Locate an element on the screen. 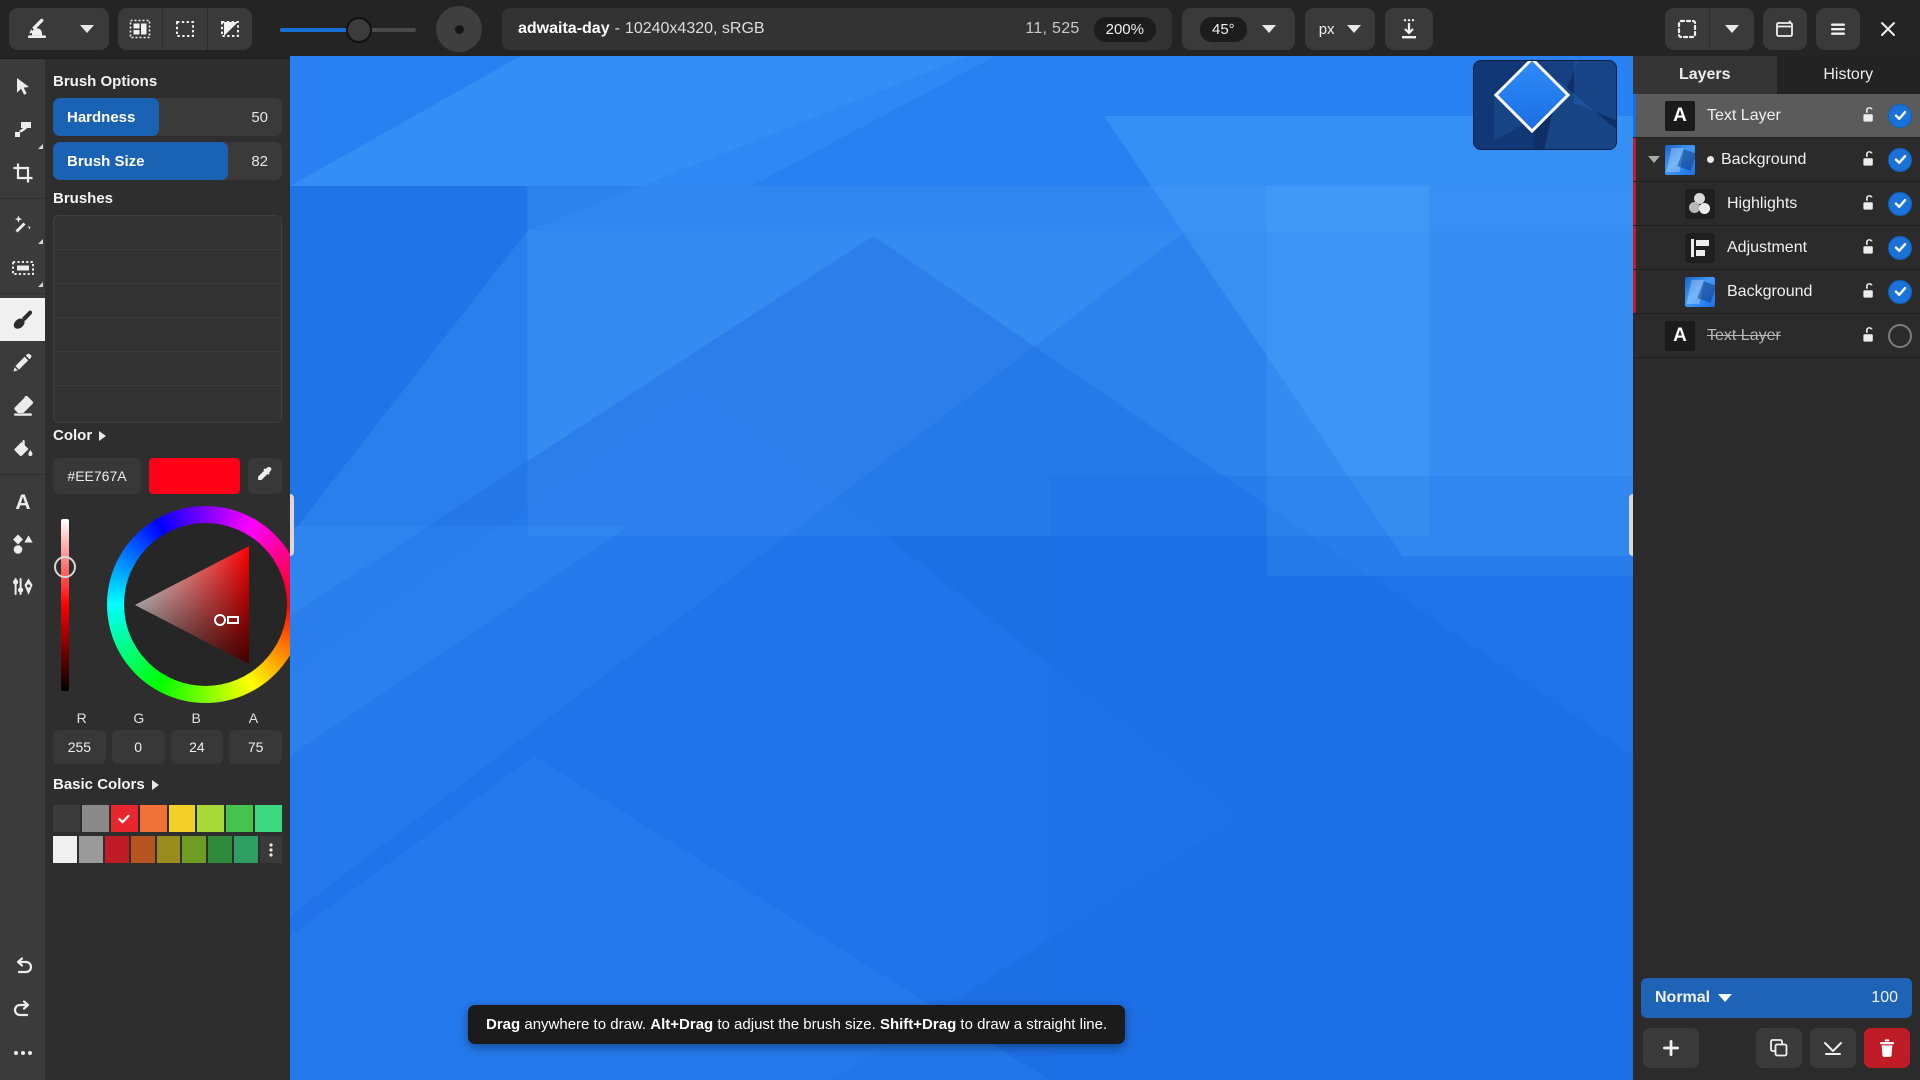  tool-crop is located at coordinates (22, 172).